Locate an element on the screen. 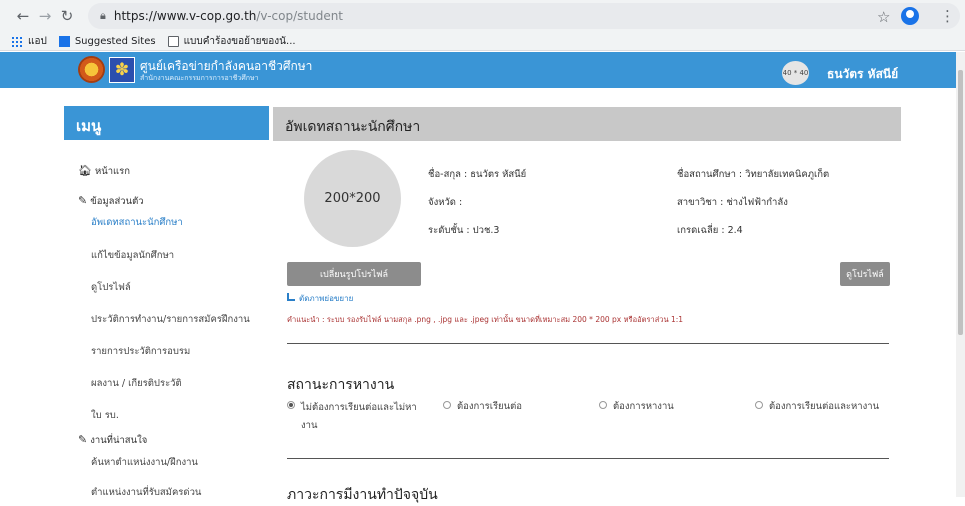 This screenshot has width=965, height=506. sidebar-item-home: 🏠︎ หน้าแรก is located at coordinates (104, 171).